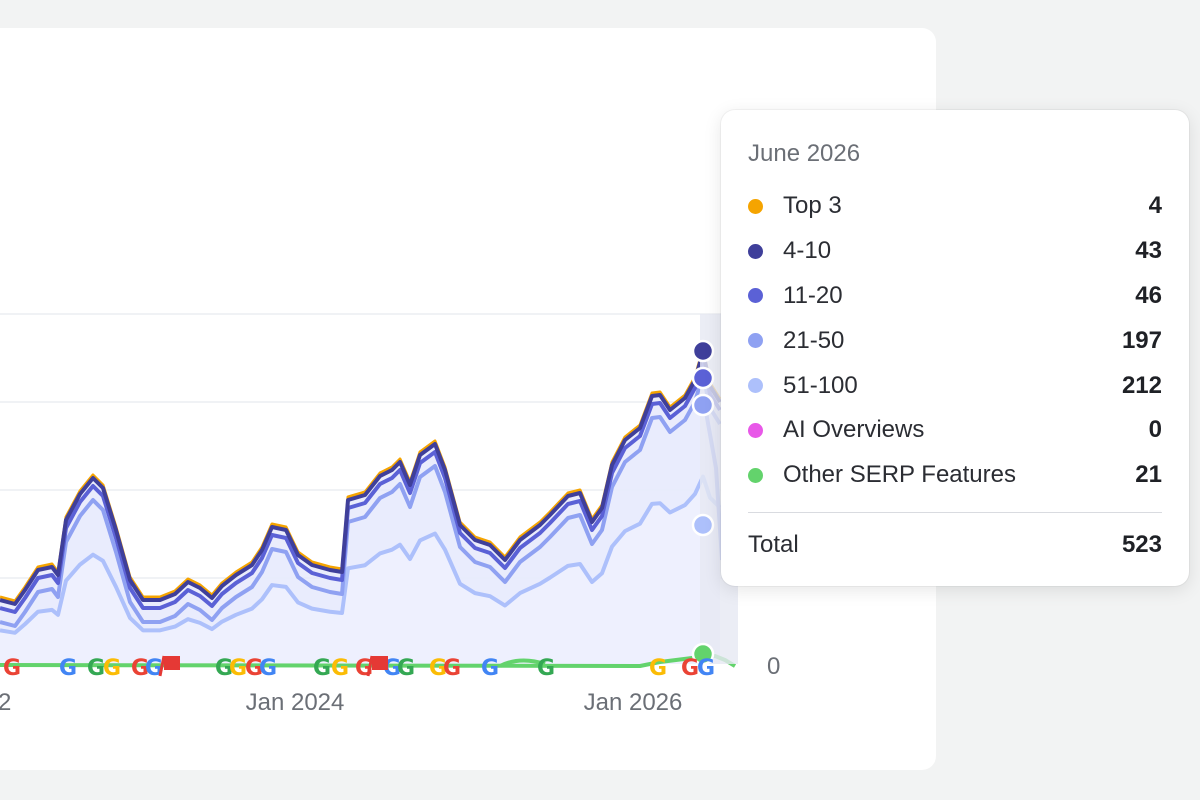  Describe the element at coordinates (5, 702) in the screenshot. I see `x-tick-label: 2` at that location.